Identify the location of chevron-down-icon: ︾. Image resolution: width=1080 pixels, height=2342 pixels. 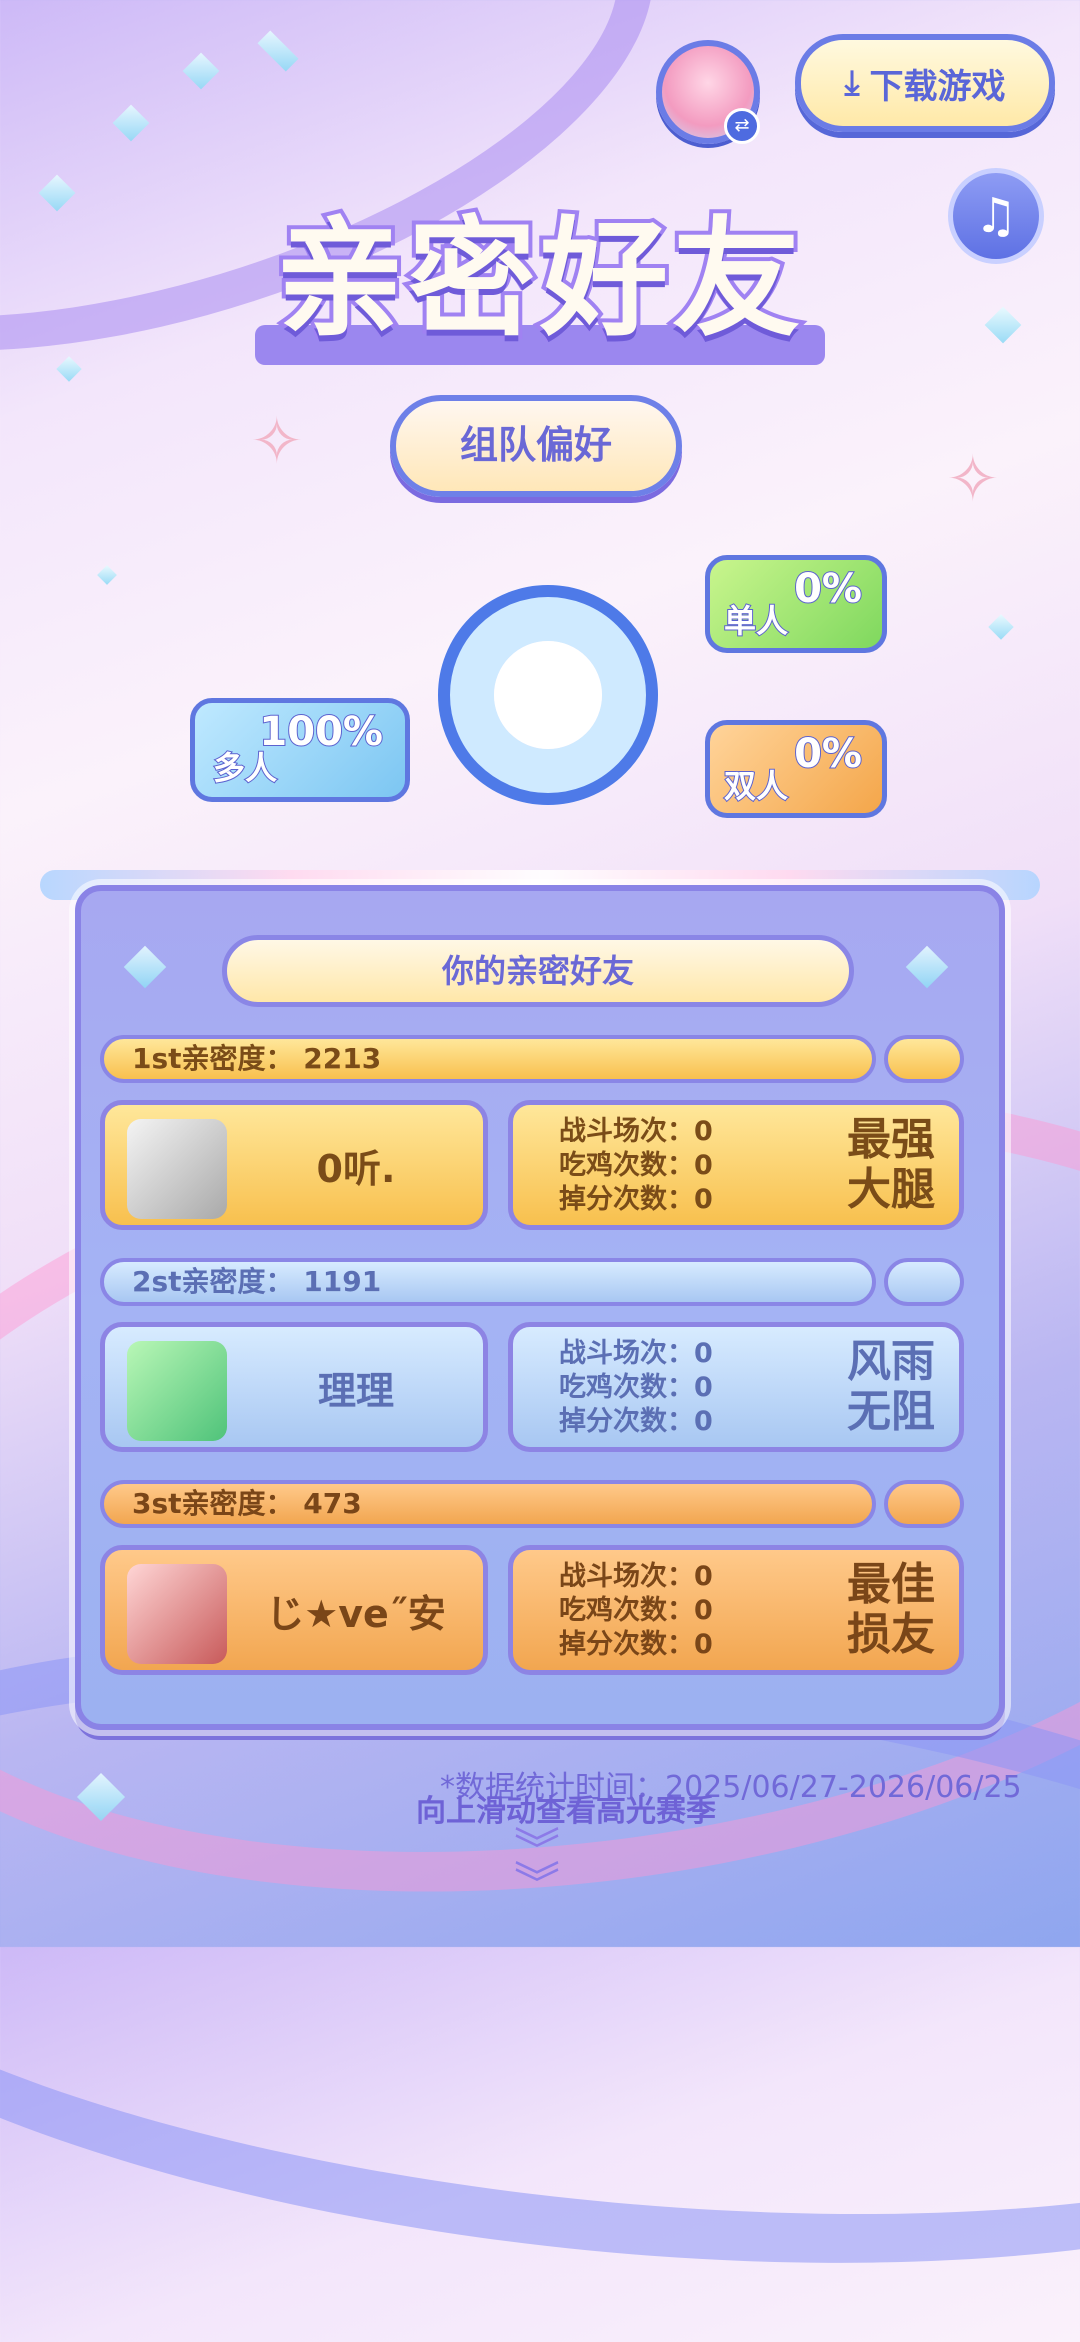
(537, 1884).